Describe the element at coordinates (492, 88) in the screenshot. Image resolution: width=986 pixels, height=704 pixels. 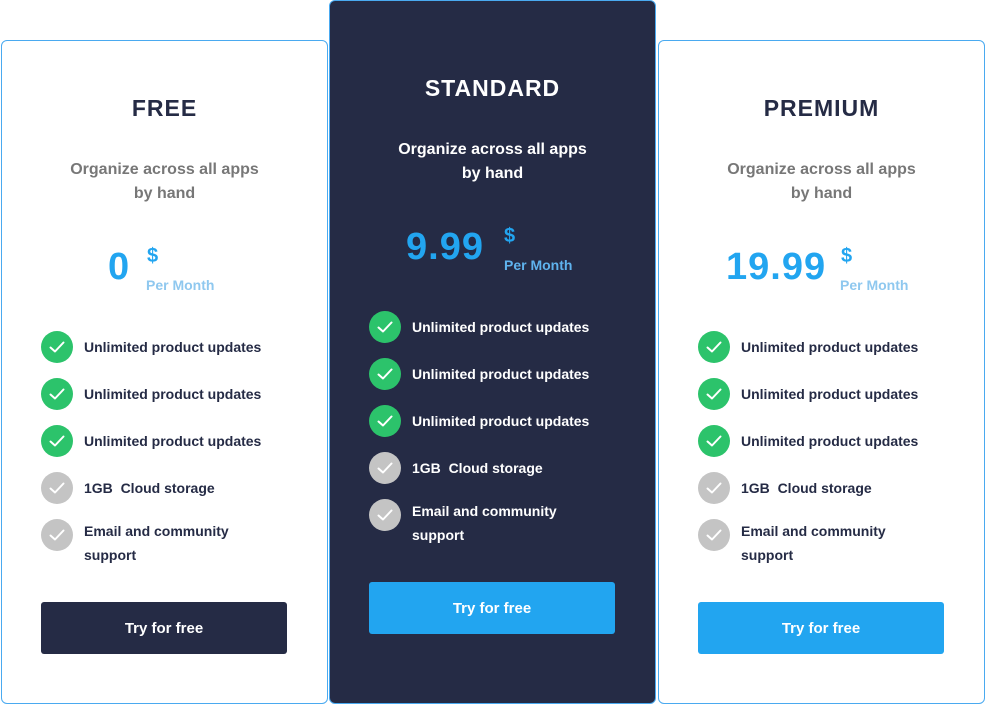
I see `plan-title: STANDARD` at that location.